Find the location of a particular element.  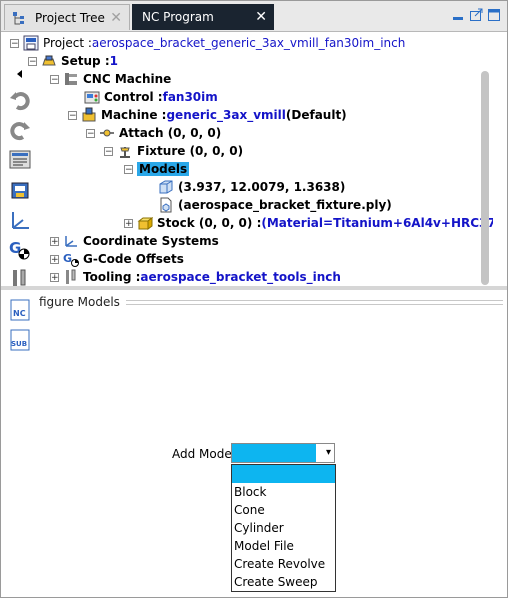

cnc-machine-label: CNC Machine is located at coordinates (127, 79).